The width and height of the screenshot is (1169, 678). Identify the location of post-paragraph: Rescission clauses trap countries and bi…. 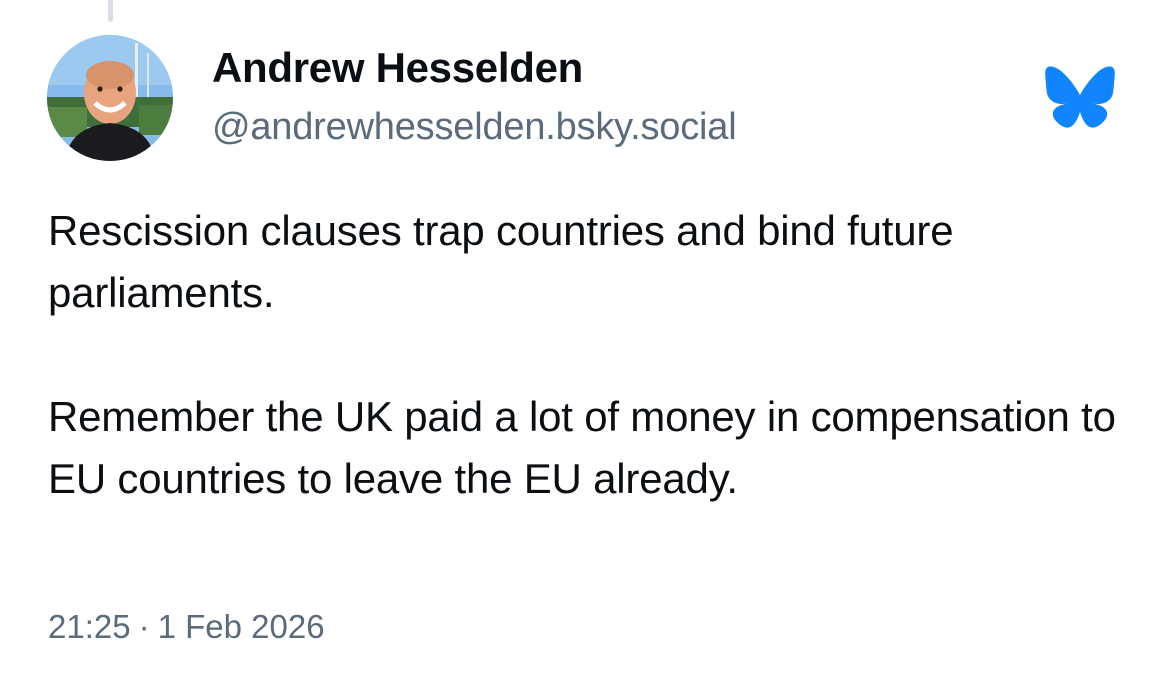
(501, 261).